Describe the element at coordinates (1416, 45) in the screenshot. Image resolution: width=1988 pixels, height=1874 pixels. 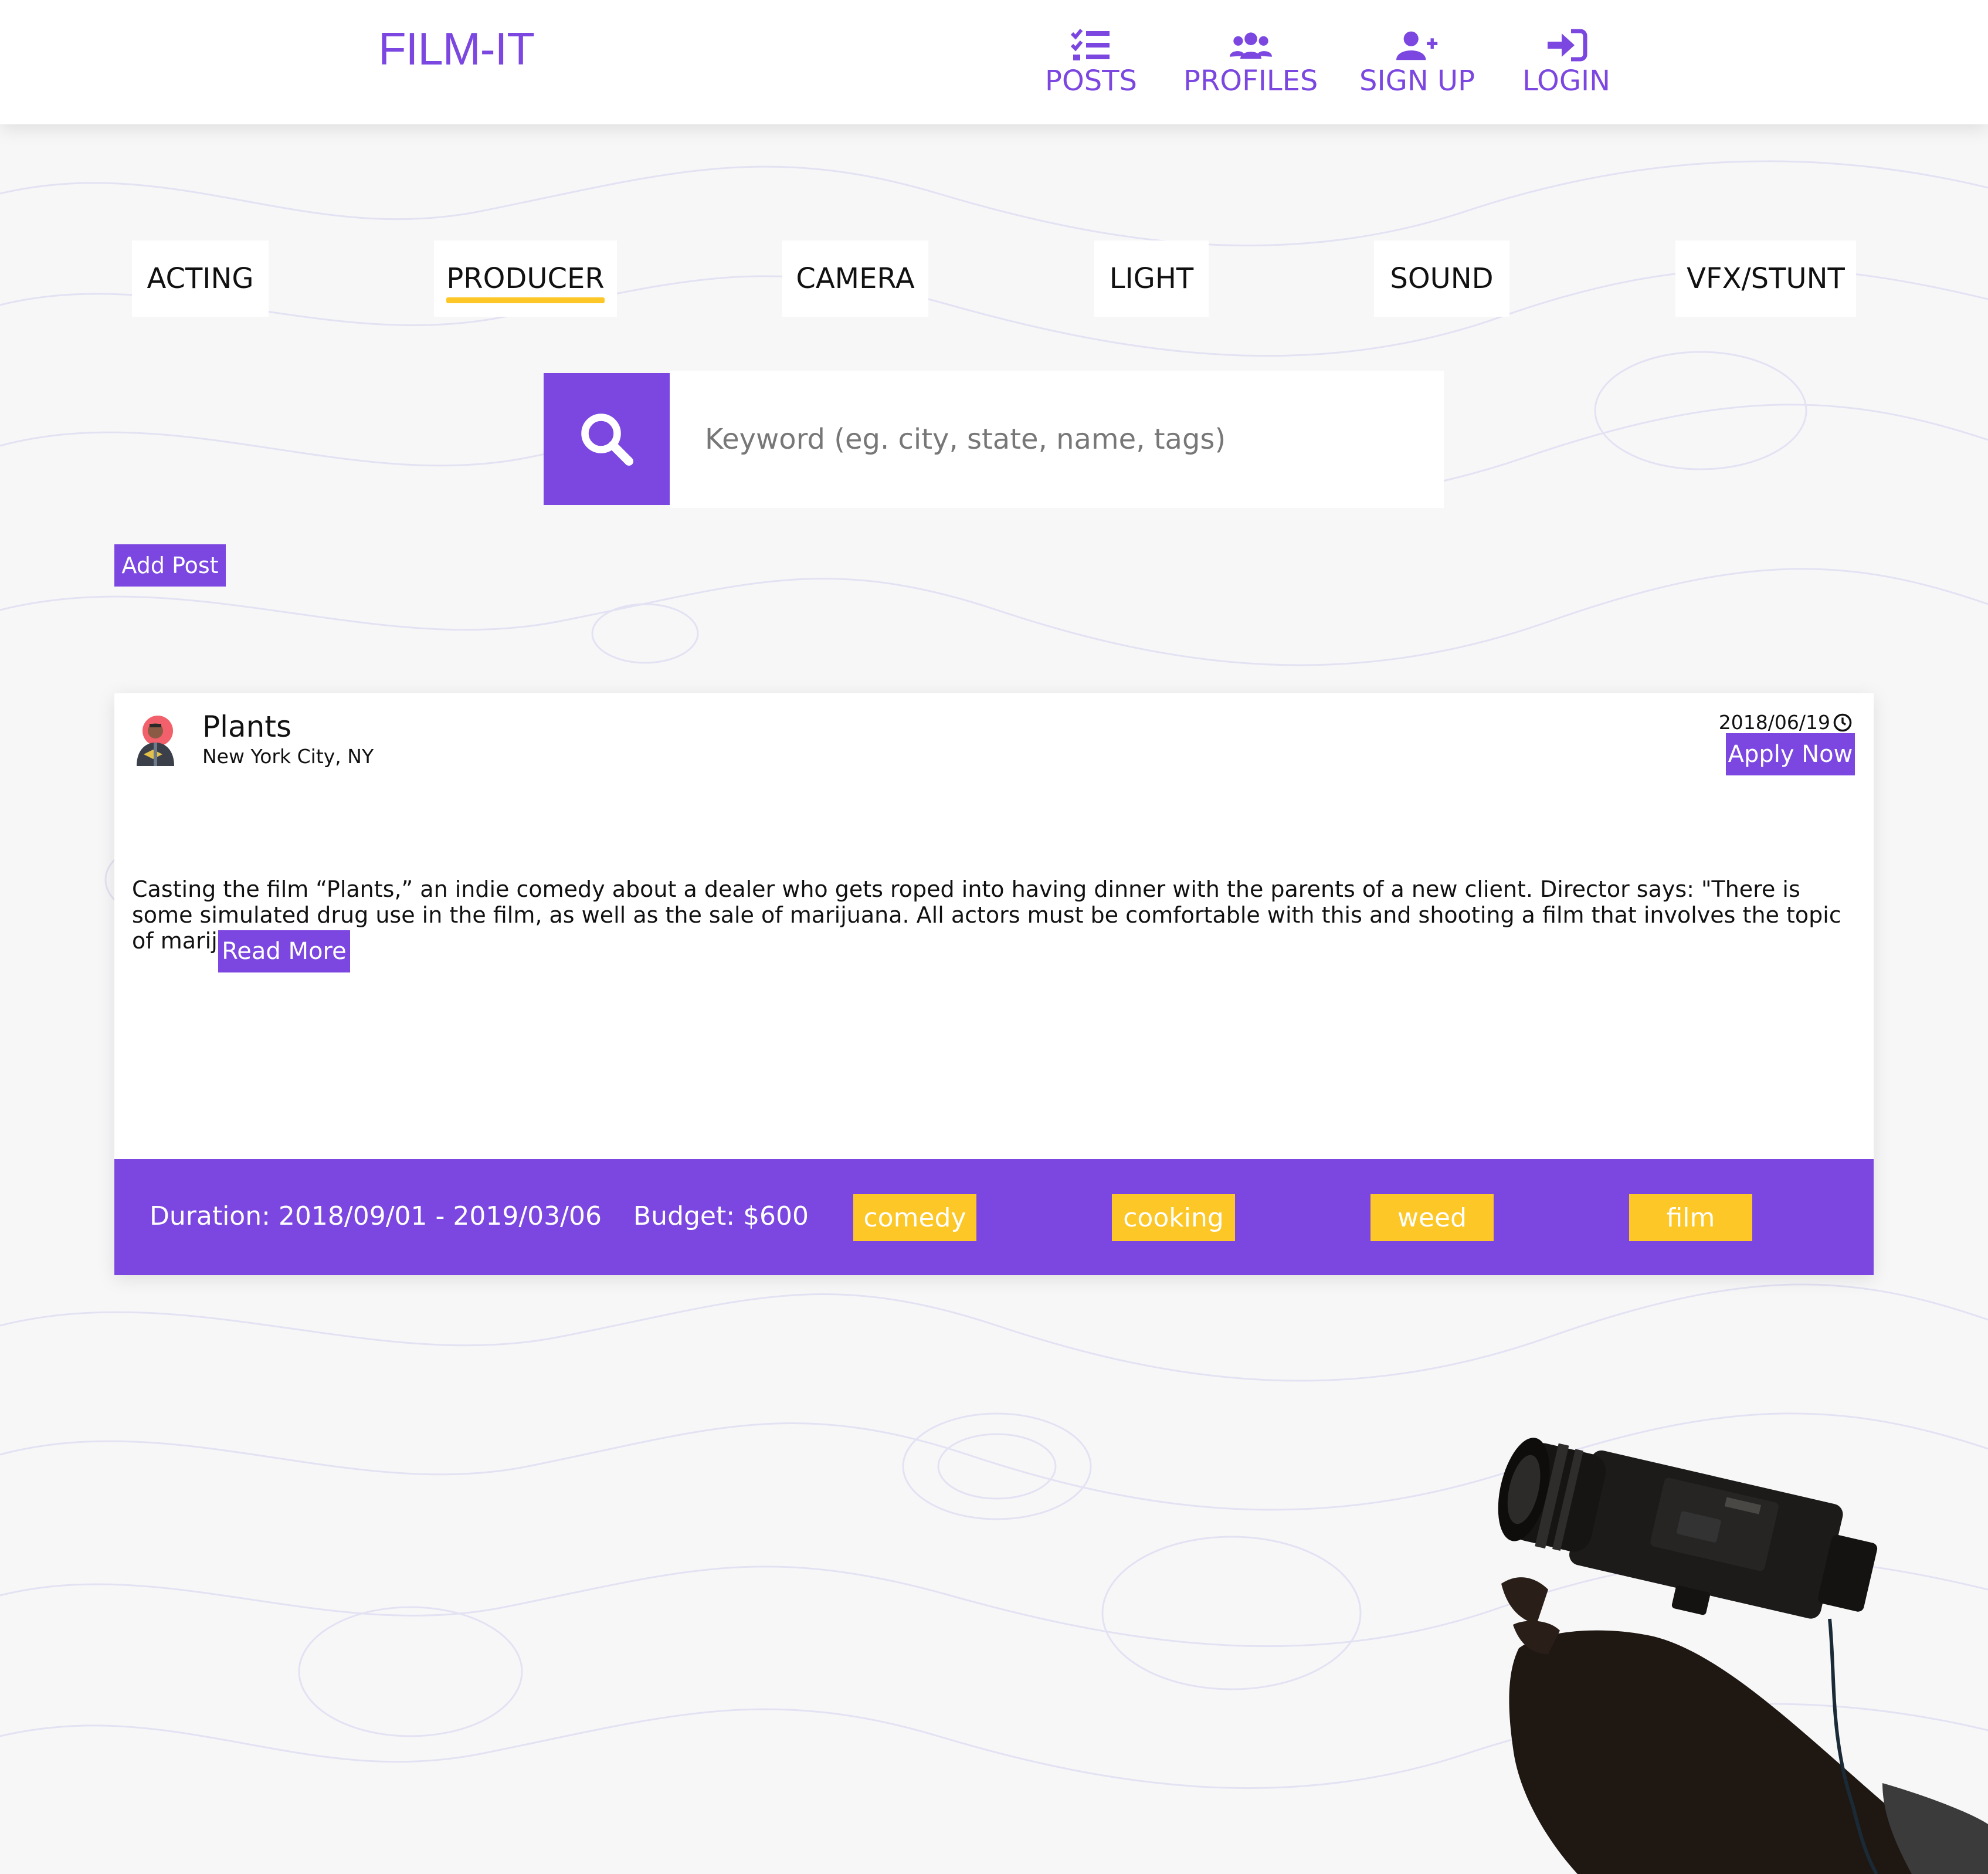
I see `user-plus-icon` at that location.